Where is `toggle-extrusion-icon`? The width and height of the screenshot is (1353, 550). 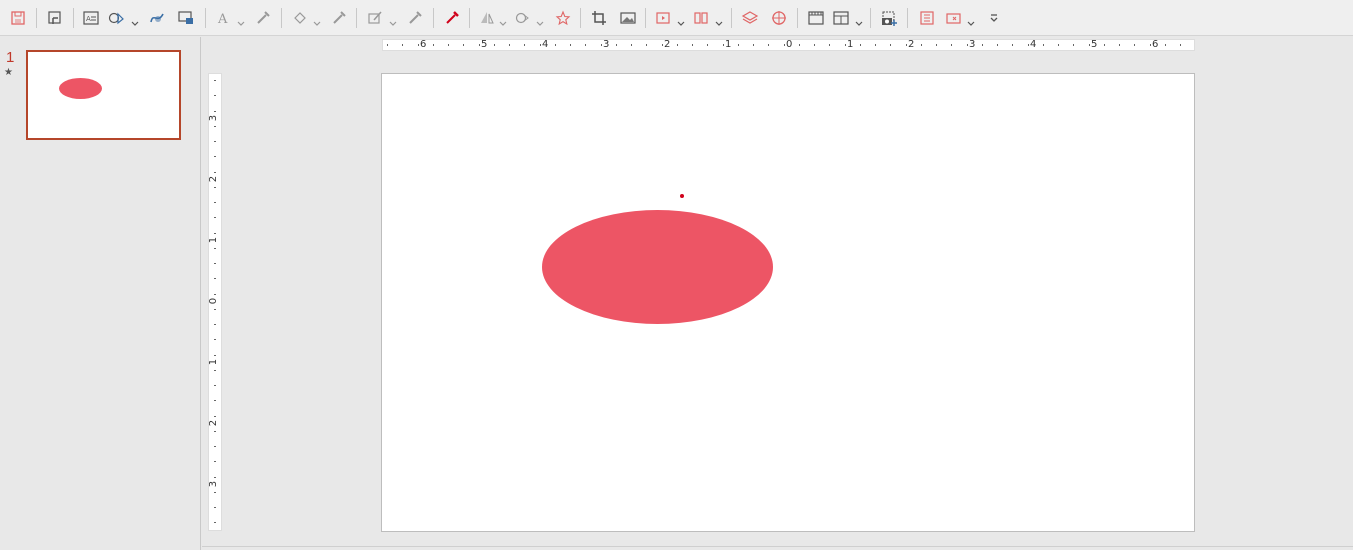 toggle-extrusion-icon is located at coordinates (452, 18).